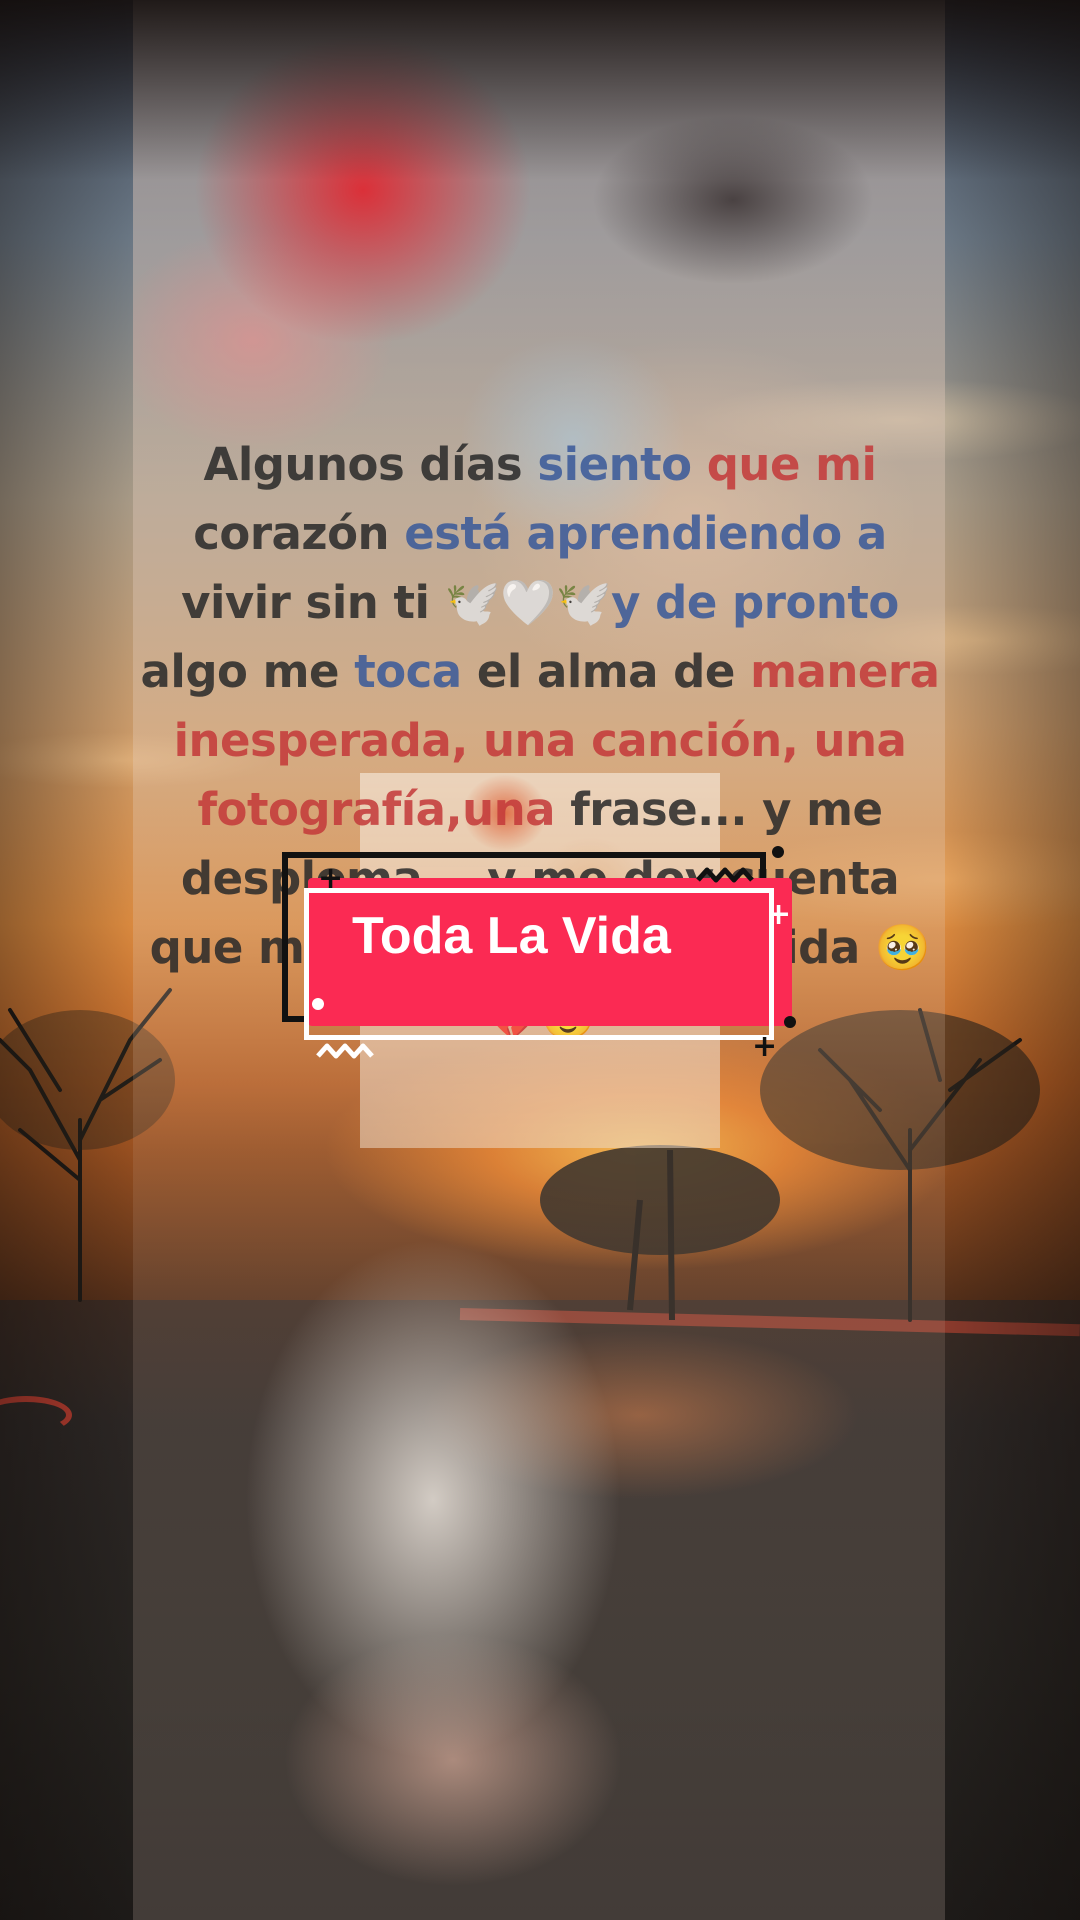 Image resolution: width=1080 pixels, height=1920 pixels. I want to click on caption-segment: Algunos días, so click(370, 464).